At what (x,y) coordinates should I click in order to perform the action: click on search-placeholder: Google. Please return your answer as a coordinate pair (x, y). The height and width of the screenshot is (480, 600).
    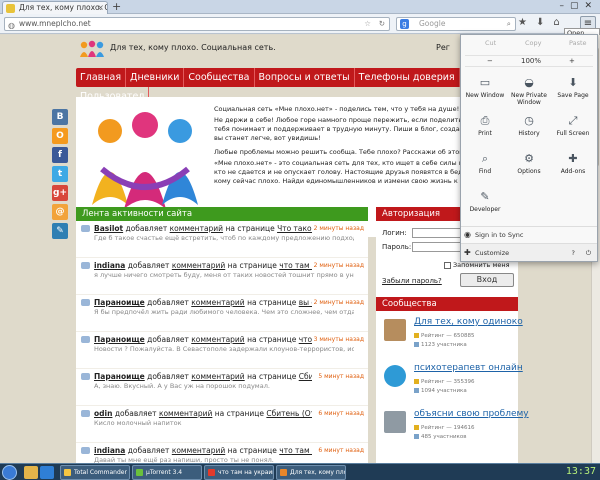
    Looking at the image, I should click on (432, 23).